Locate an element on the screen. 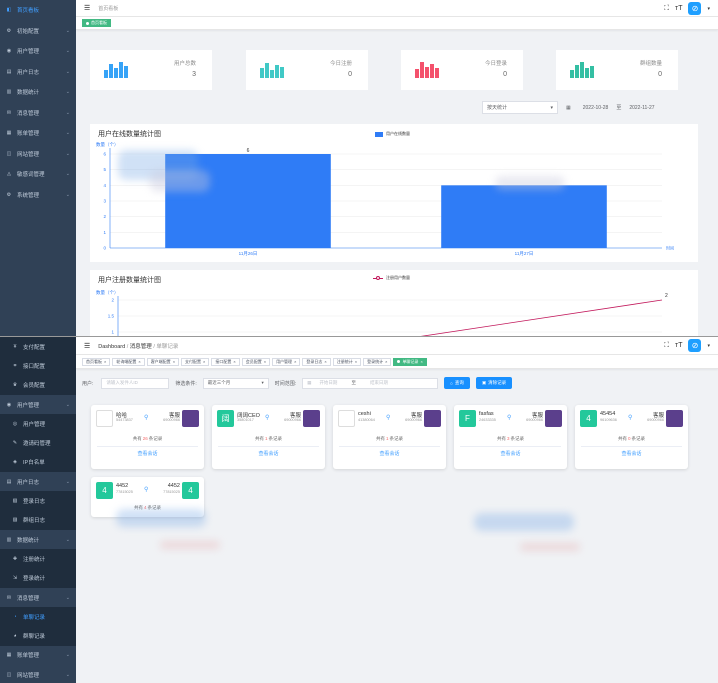  sidebar-item: ◔ 单聊记录 is located at coordinates (38, 616).